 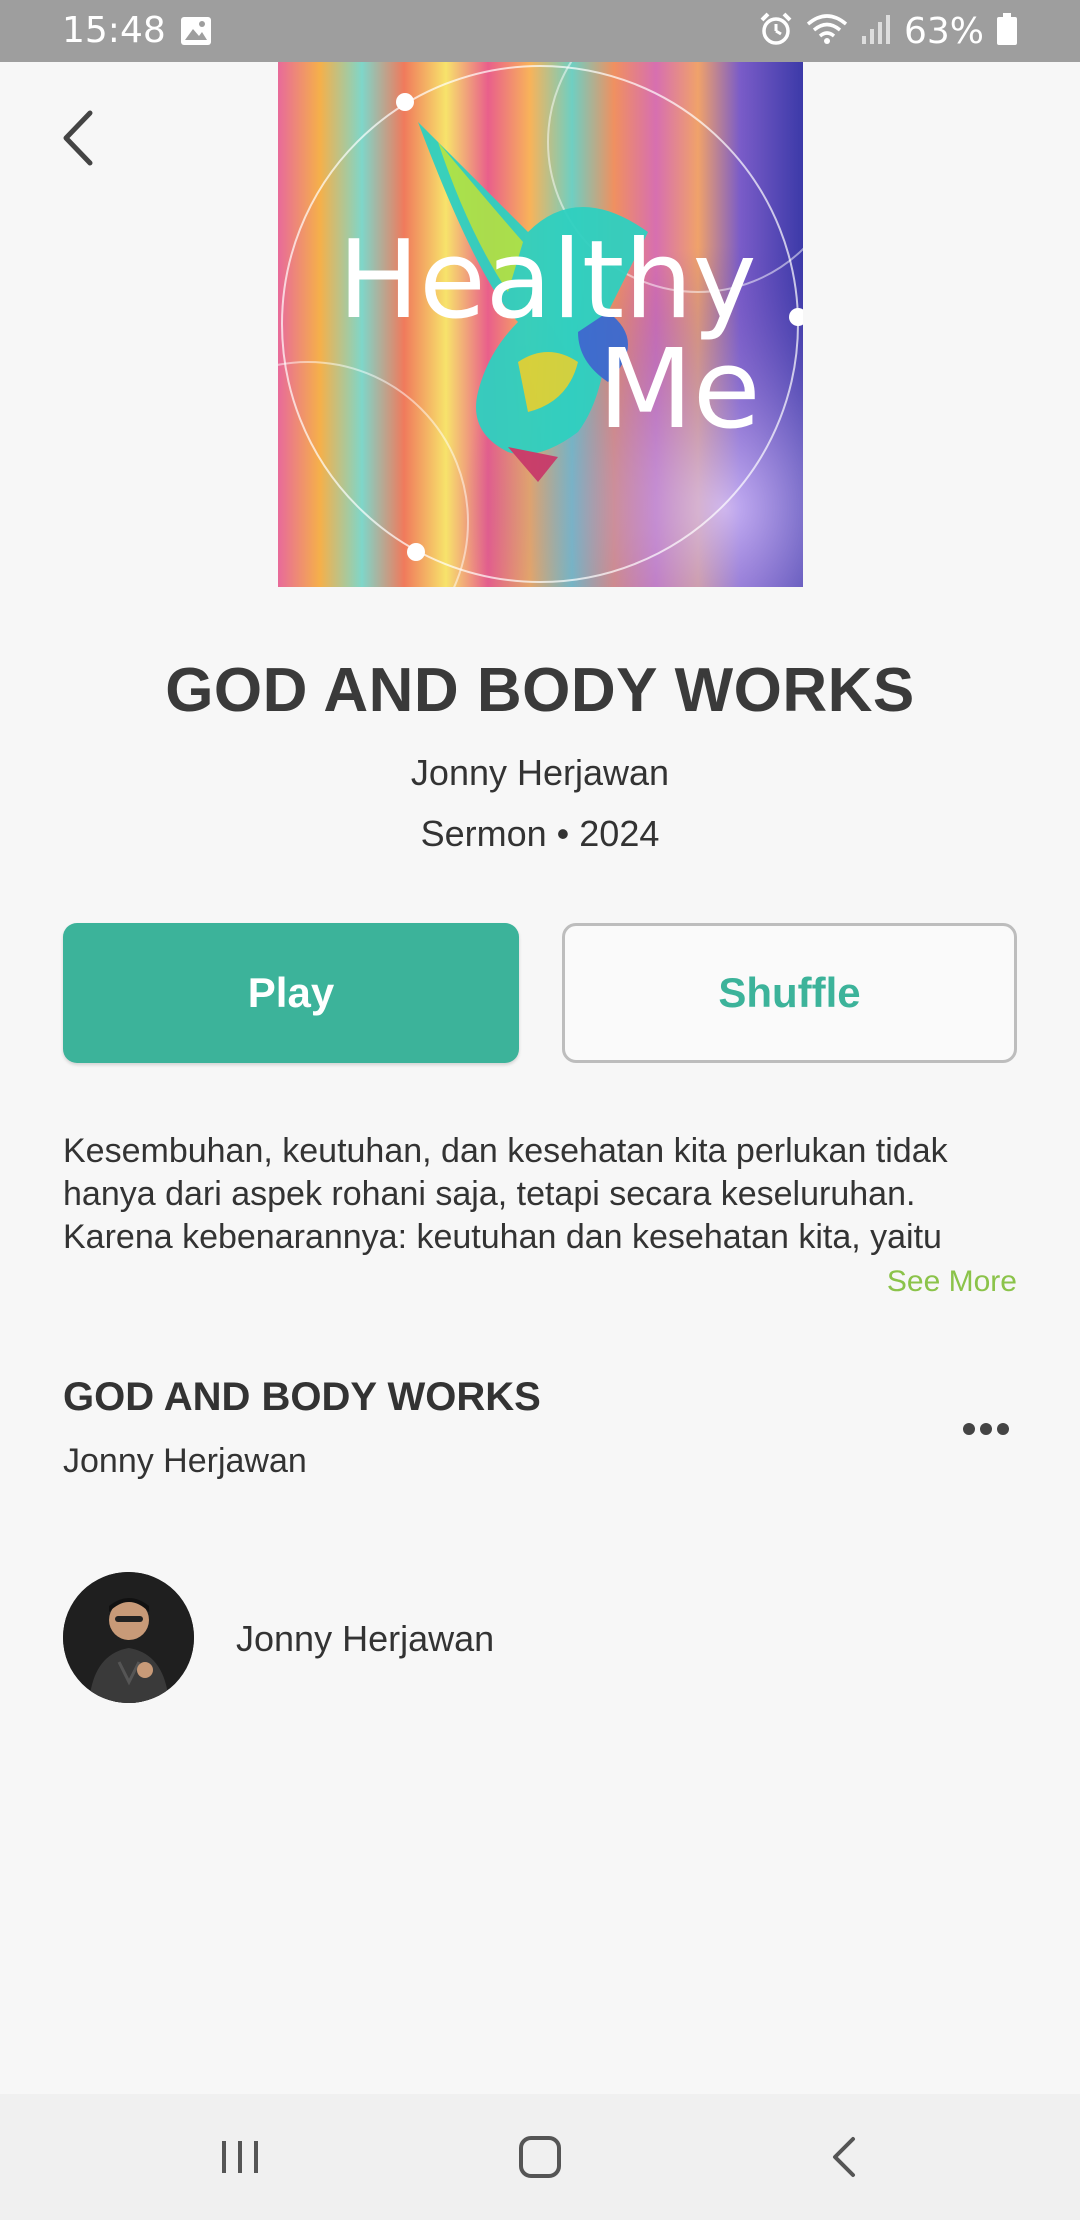 I want to click on back-button, so click(x=78, y=138).